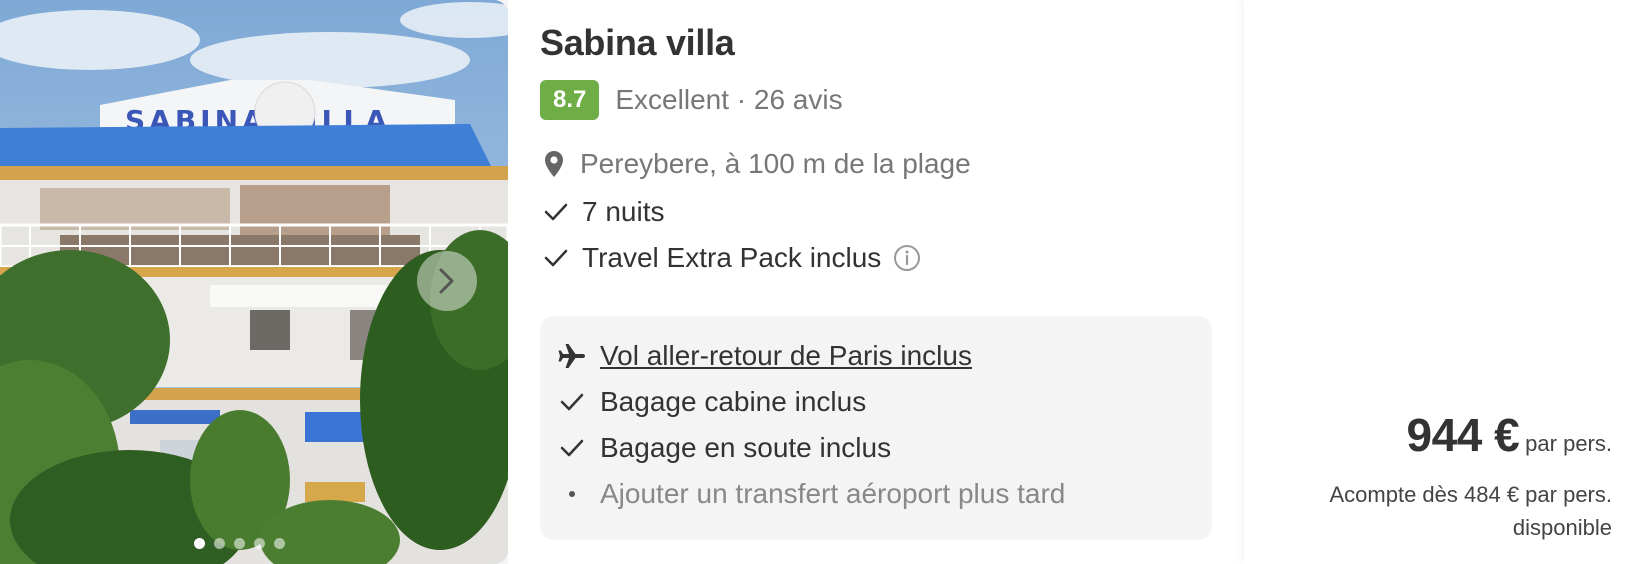 This screenshot has height=564, width=1634. I want to click on baggage-hold-row: Bagage en soute inclus, so click(724, 448).